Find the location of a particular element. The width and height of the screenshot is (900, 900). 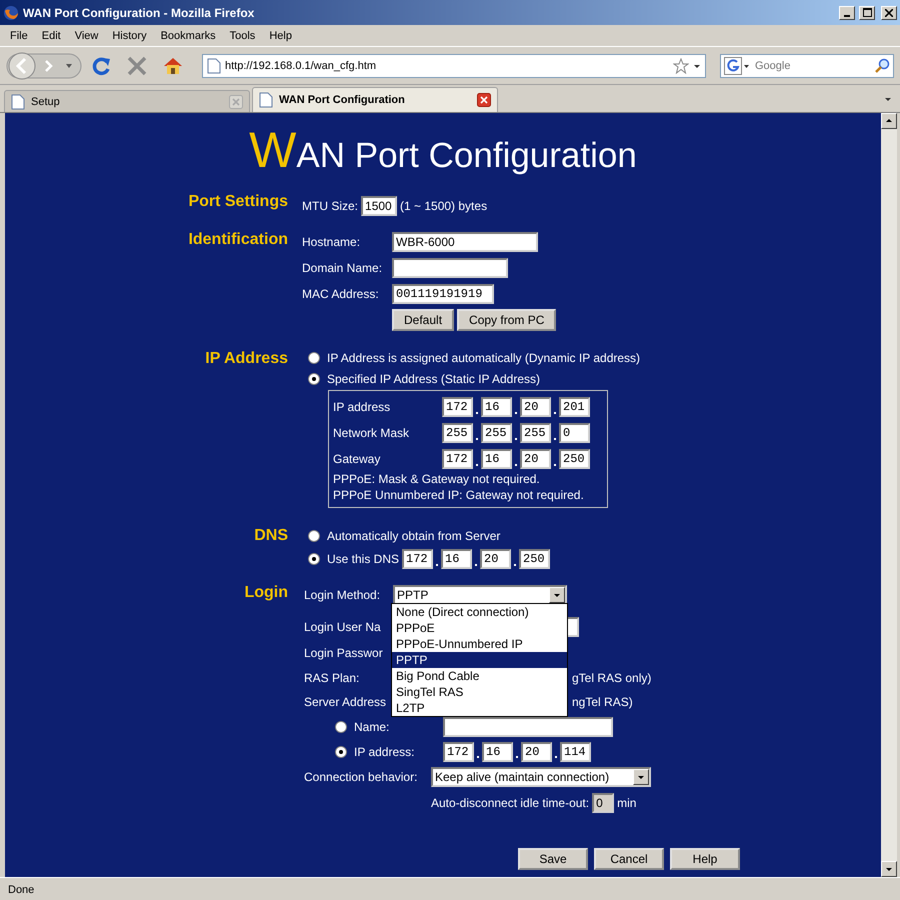

search-bar: Google is located at coordinates (807, 66).